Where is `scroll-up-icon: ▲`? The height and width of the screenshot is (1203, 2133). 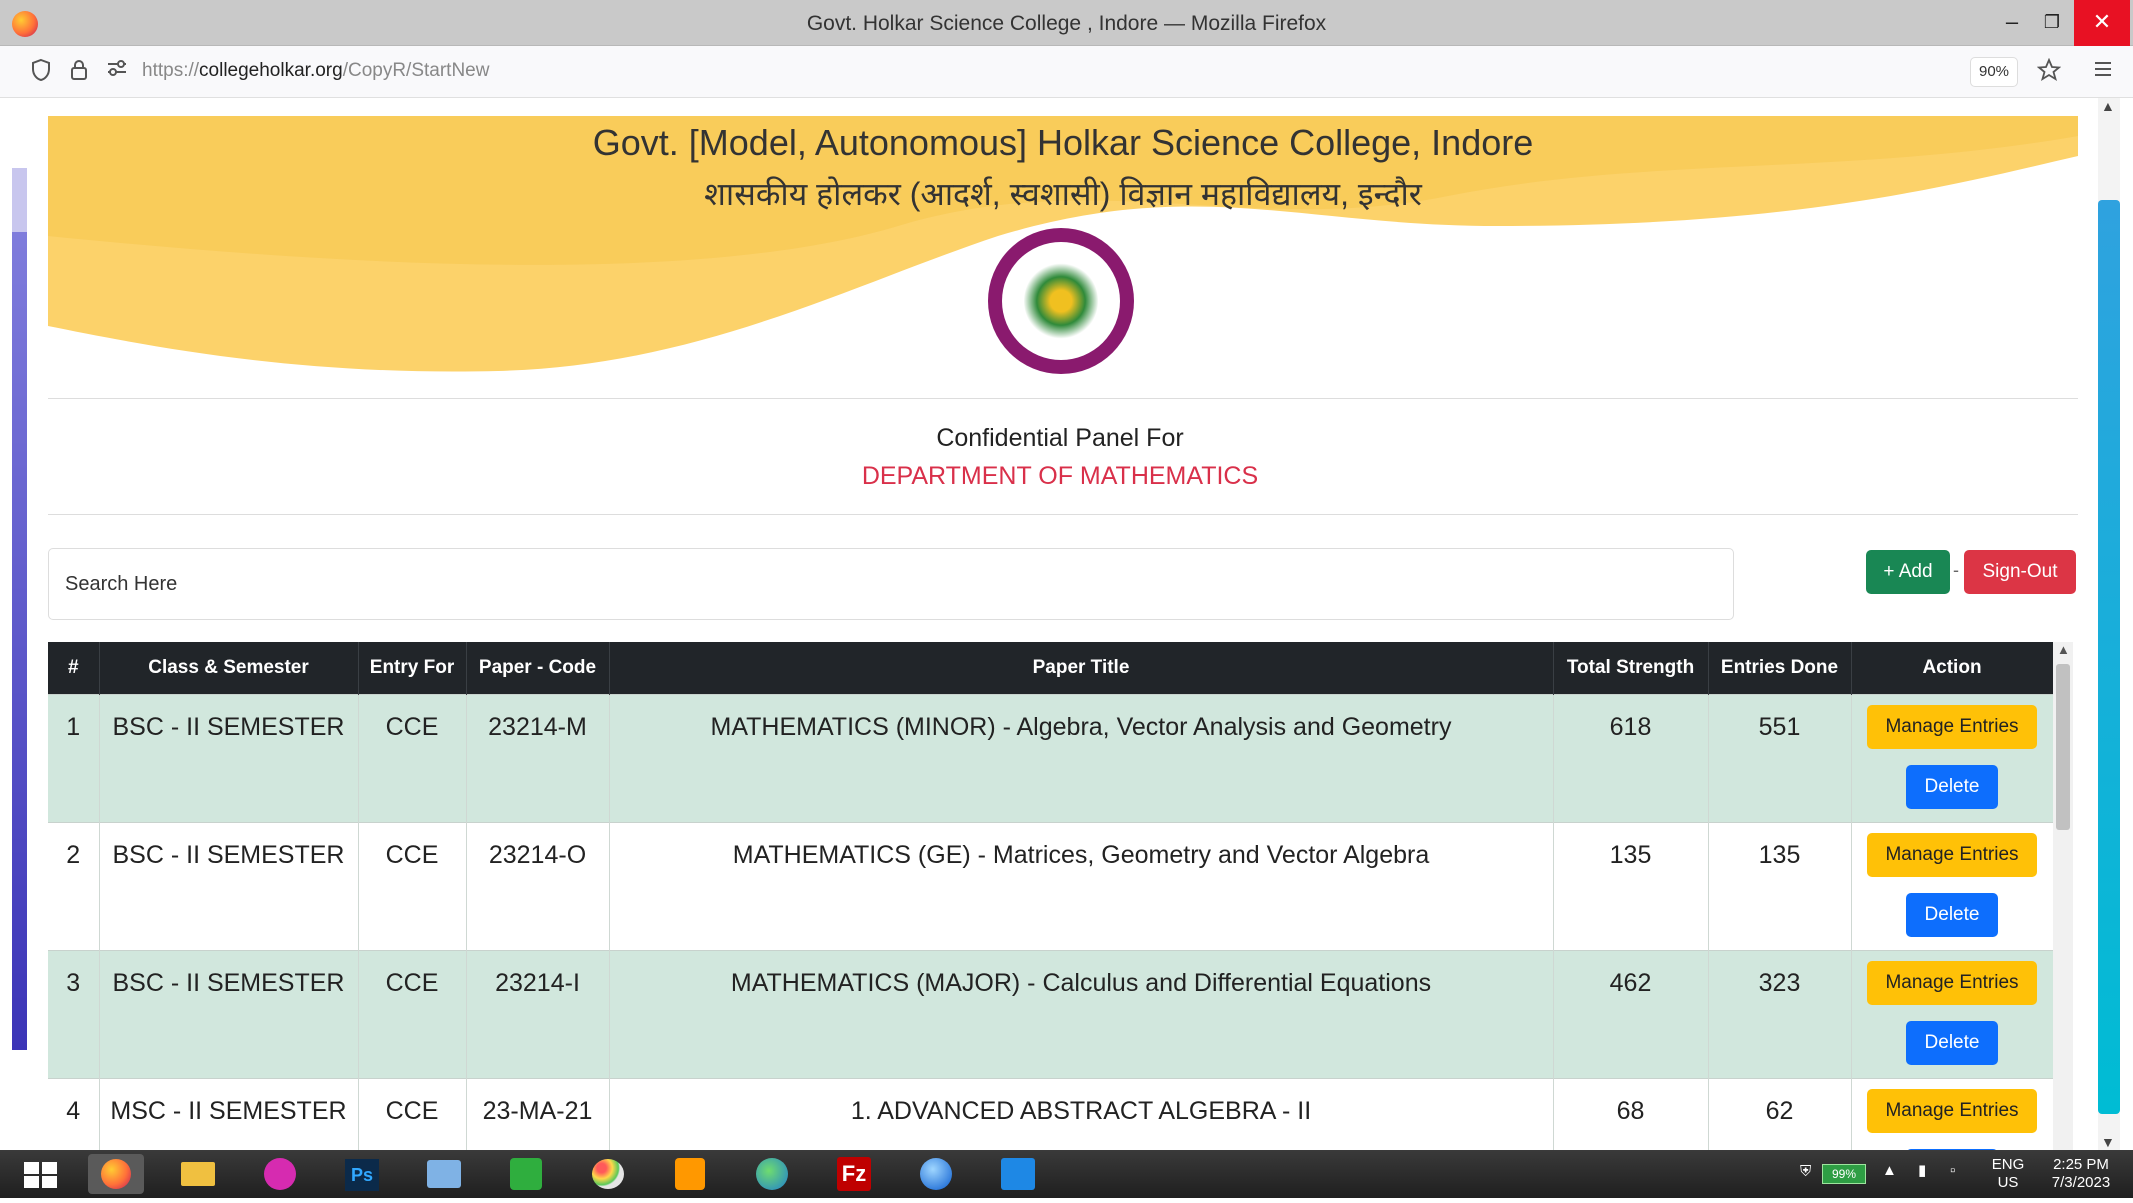 scroll-up-icon: ▲ is located at coordinates (2108, 106).